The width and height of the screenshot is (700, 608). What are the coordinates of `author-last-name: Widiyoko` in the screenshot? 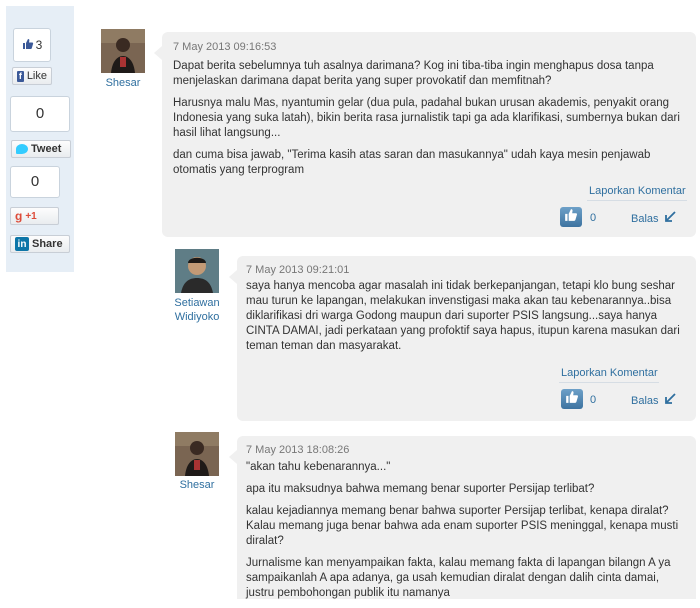 It's located at (197, 317).